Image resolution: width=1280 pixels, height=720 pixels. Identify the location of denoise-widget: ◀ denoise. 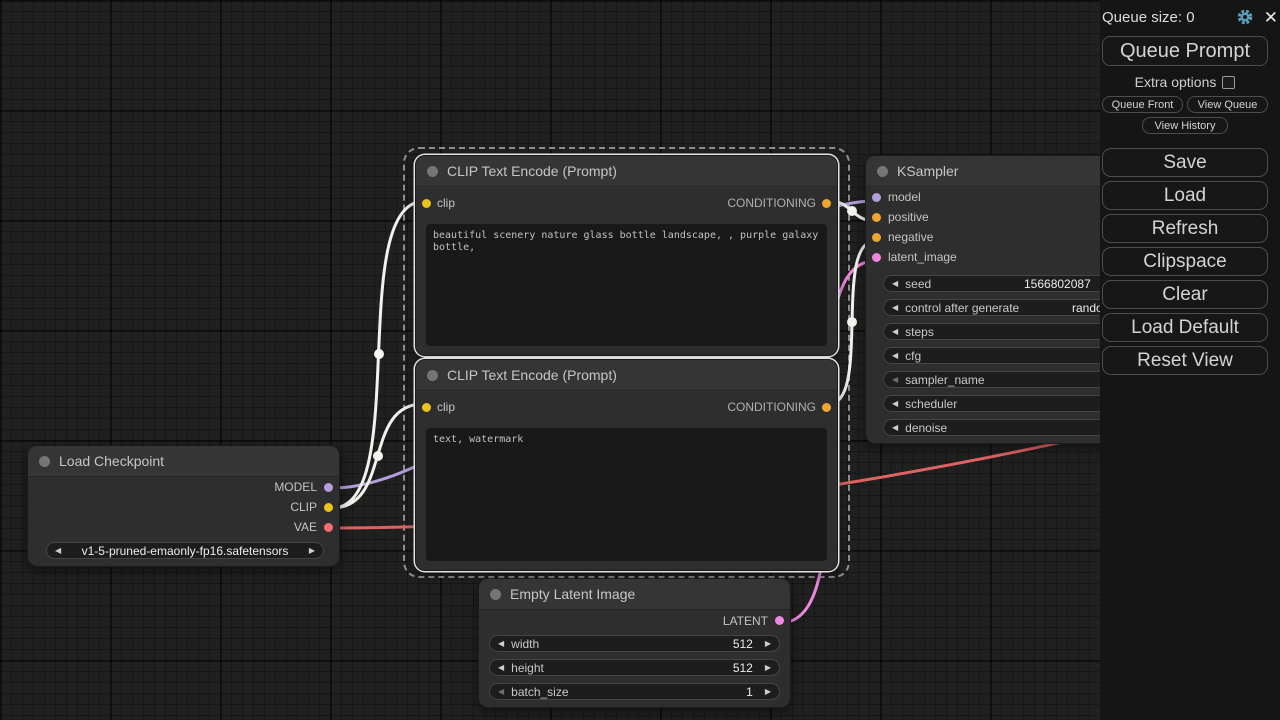
(996, 427).